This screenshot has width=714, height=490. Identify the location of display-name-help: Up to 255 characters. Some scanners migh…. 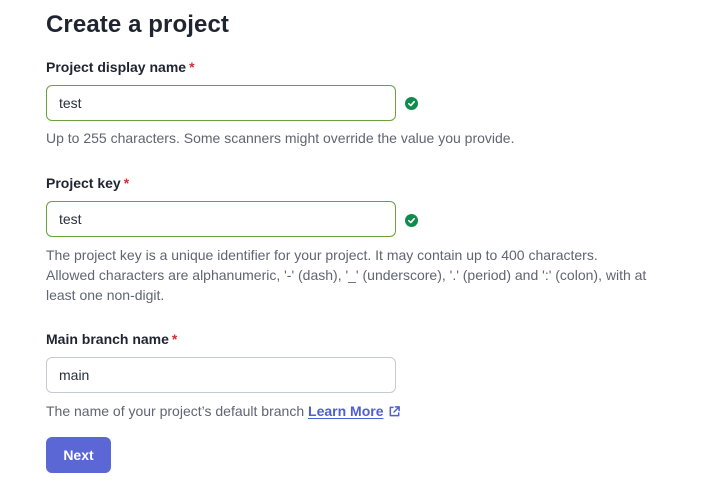
(280, 138).